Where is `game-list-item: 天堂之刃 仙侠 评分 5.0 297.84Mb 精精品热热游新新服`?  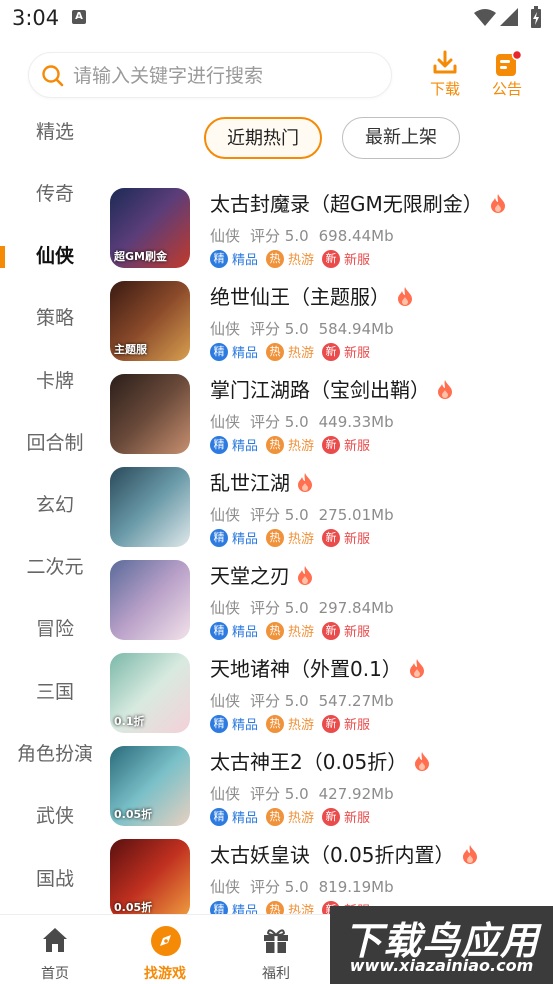
game-list-item: 天堂之刃 仙侠 评分 5.0 297.84Mb 精精品热热游新新服 is located at coordinates (331, 605).